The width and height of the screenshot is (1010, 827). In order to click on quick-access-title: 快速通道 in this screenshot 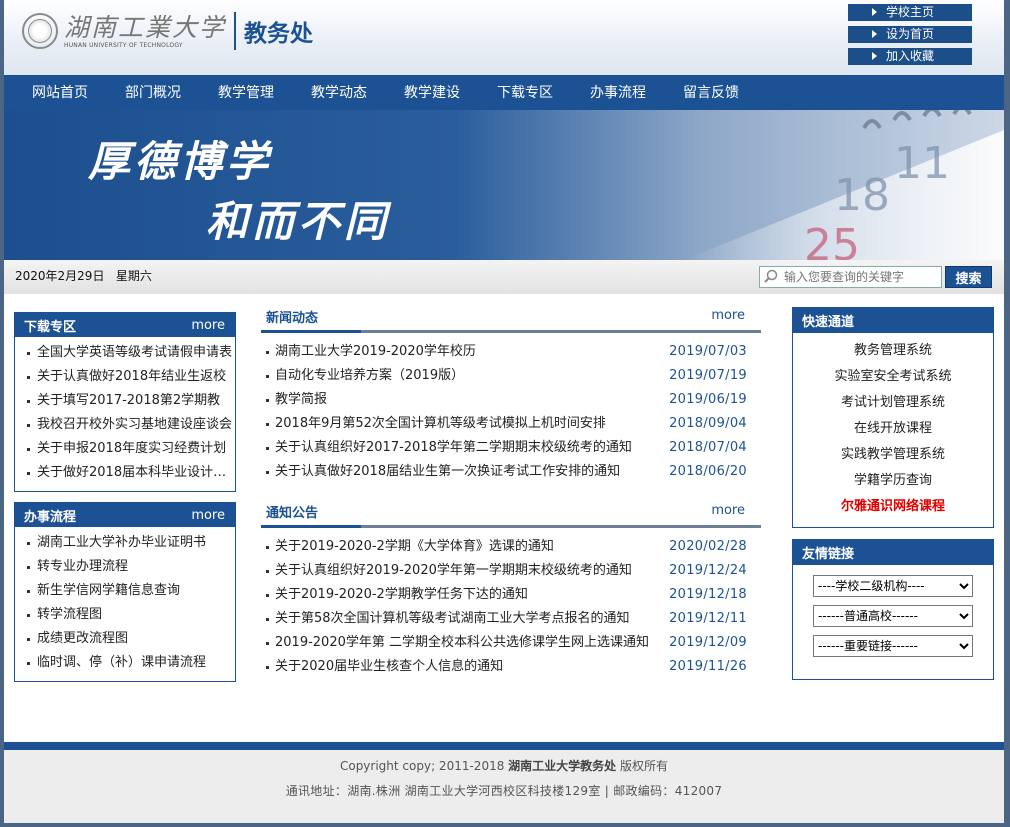, I will do `click(828, 322)`.